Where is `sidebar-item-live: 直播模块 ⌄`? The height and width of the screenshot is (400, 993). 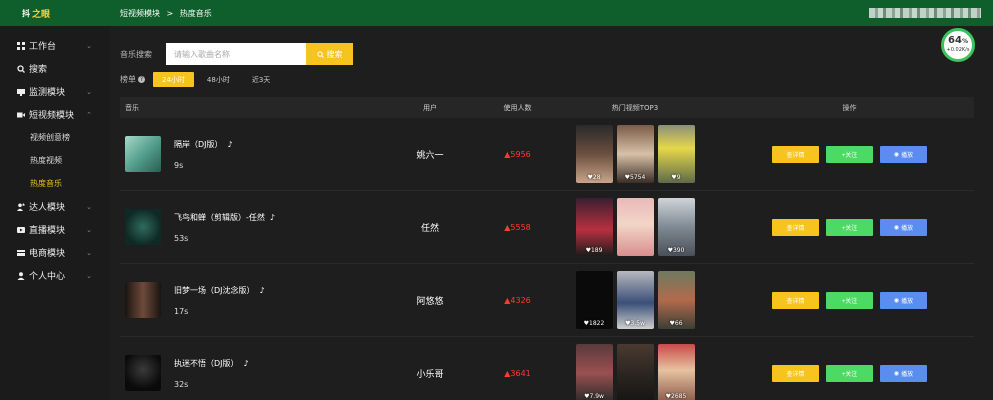 sidebar-item-live: 直播模块 ⌄ is located at coordinates (55, 229).